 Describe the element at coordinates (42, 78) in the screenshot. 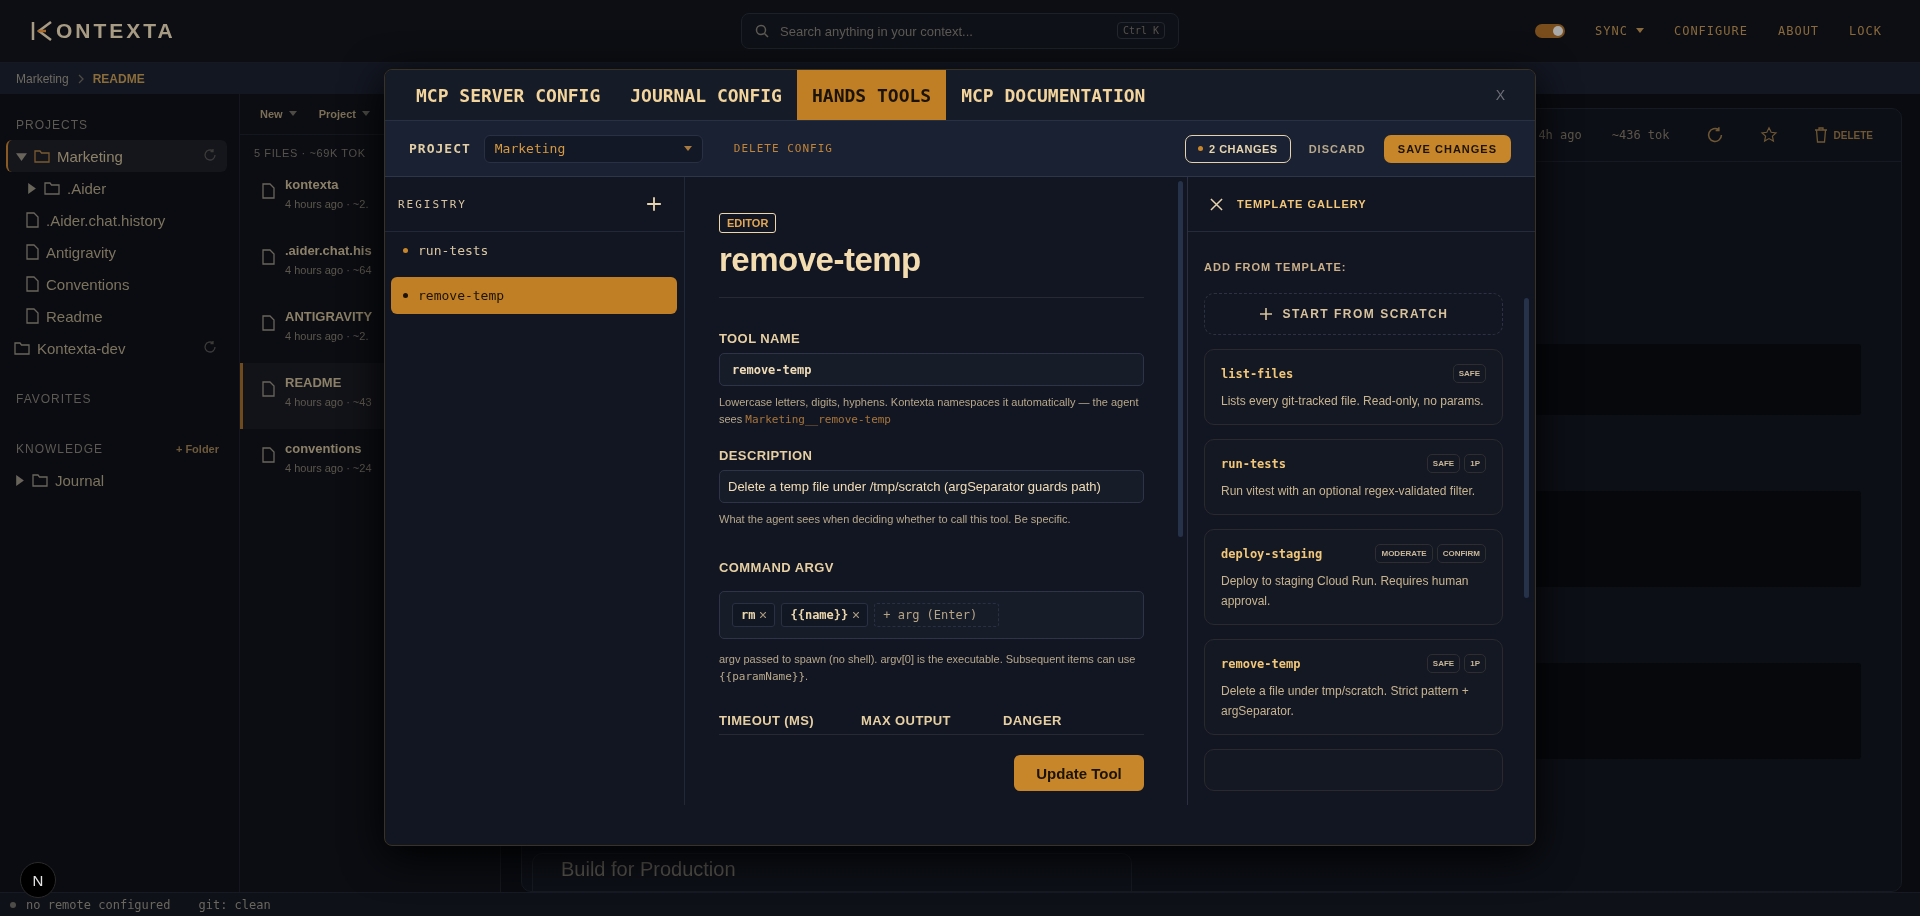

I see `breadcrumb-link: Marketing` at that location.